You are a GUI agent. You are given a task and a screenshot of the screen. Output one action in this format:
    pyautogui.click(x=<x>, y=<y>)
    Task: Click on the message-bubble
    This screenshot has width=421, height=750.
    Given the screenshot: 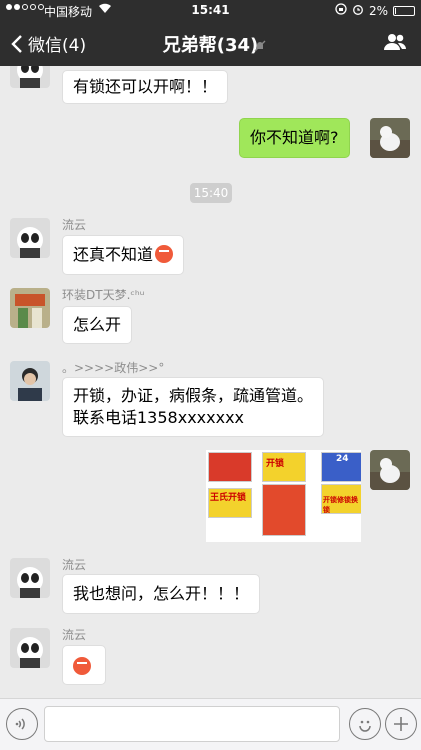 What is the action you would take?
    pyautogui.click(x=84, y=665)
    